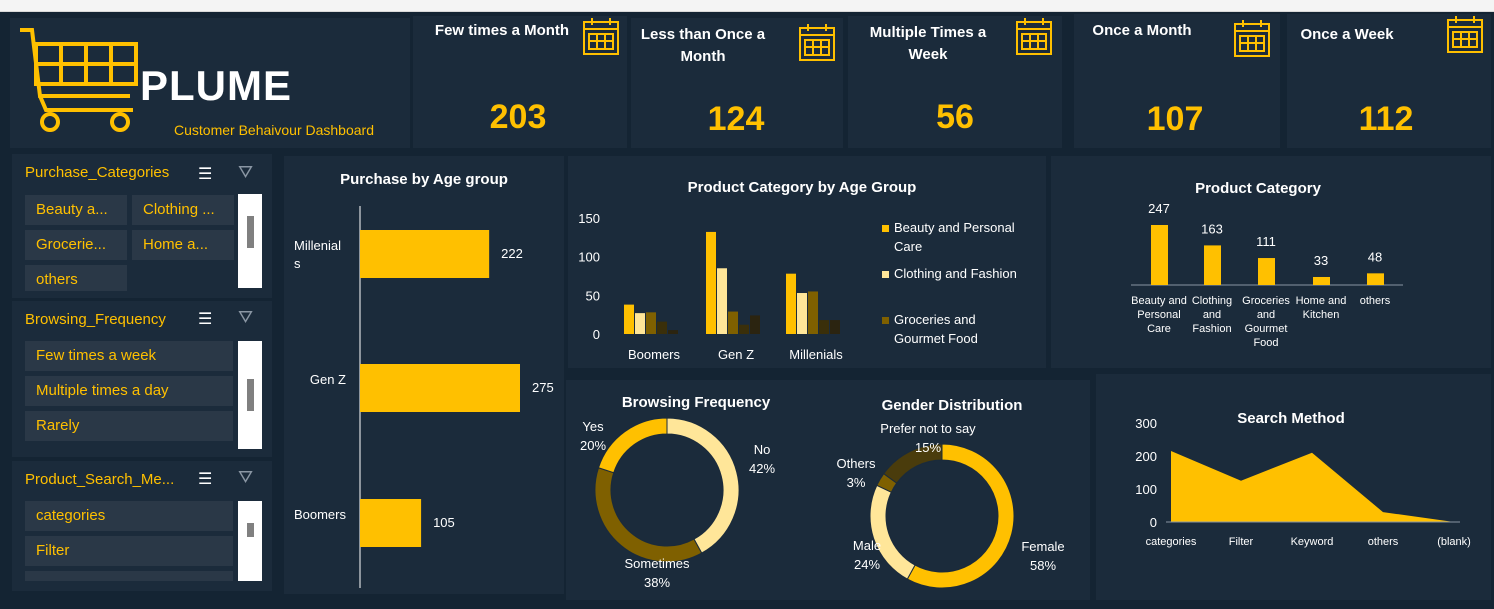  I want to click on y-tick-label: 50, so click(593, 295).